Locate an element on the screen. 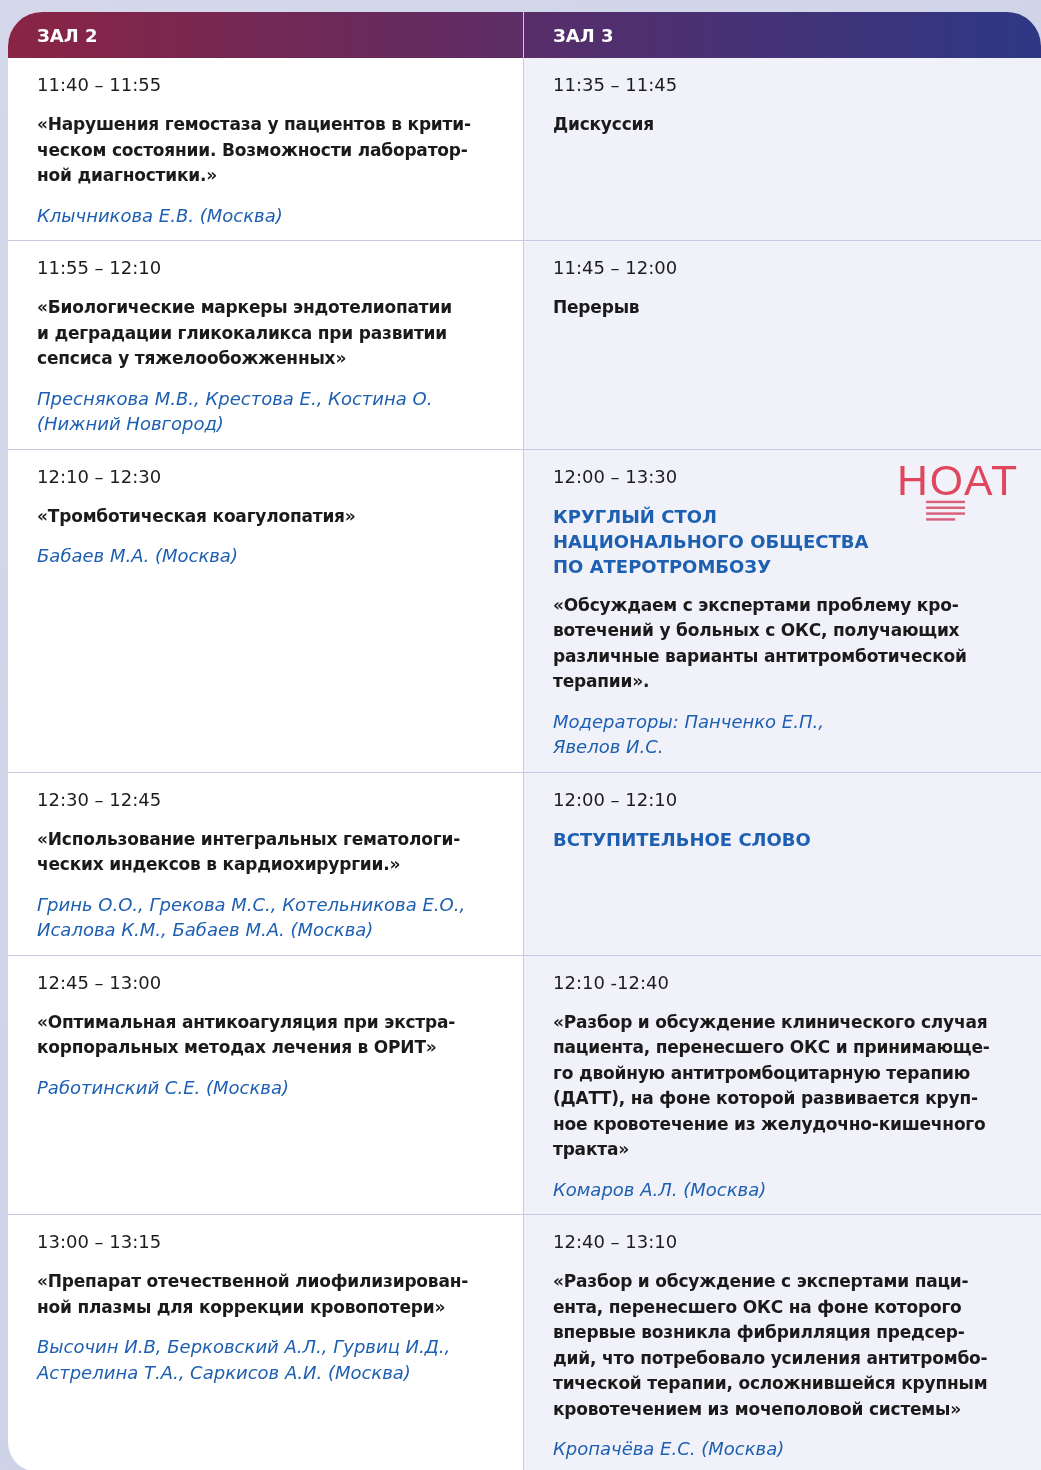  talk-title: «Оптимальная антикоагуляция при экстра- корпоральных методах лечения в ОРИТ» is located at coordinates (247, 1034).